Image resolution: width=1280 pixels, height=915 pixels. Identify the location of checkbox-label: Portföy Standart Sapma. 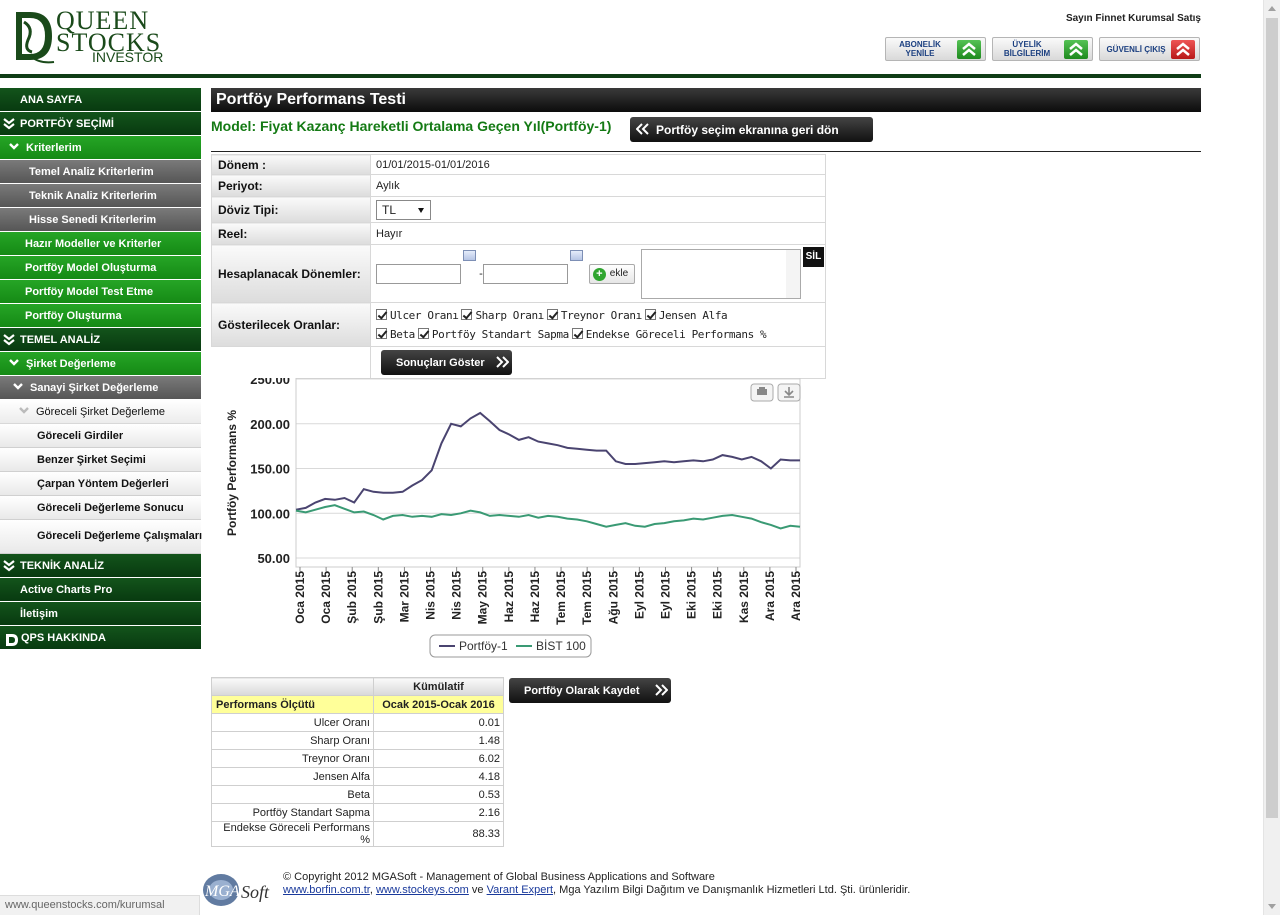
(500, 334).